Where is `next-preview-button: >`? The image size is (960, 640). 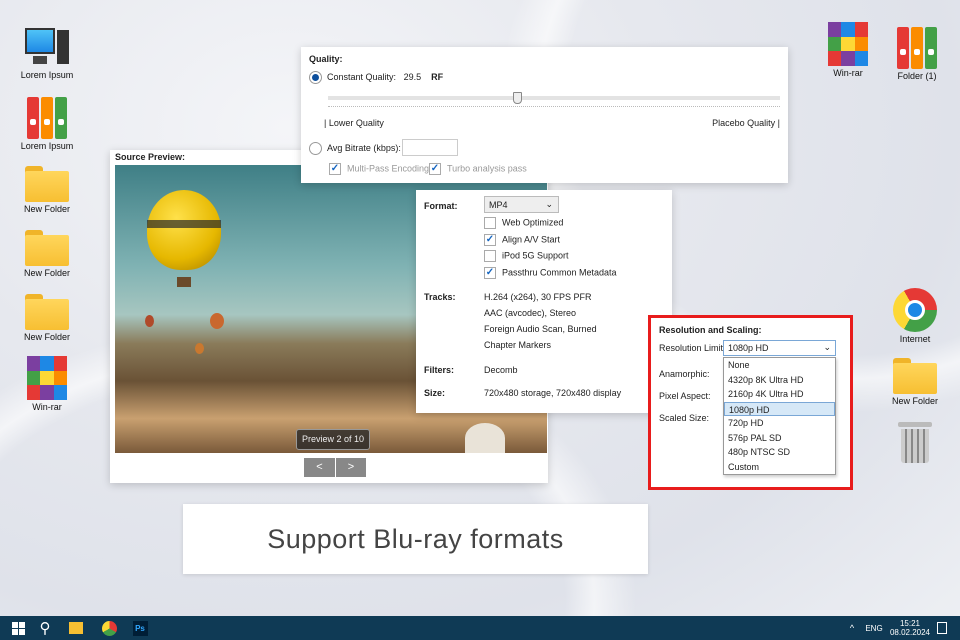 next-preview-button: > is located at coordinates (351, 467).